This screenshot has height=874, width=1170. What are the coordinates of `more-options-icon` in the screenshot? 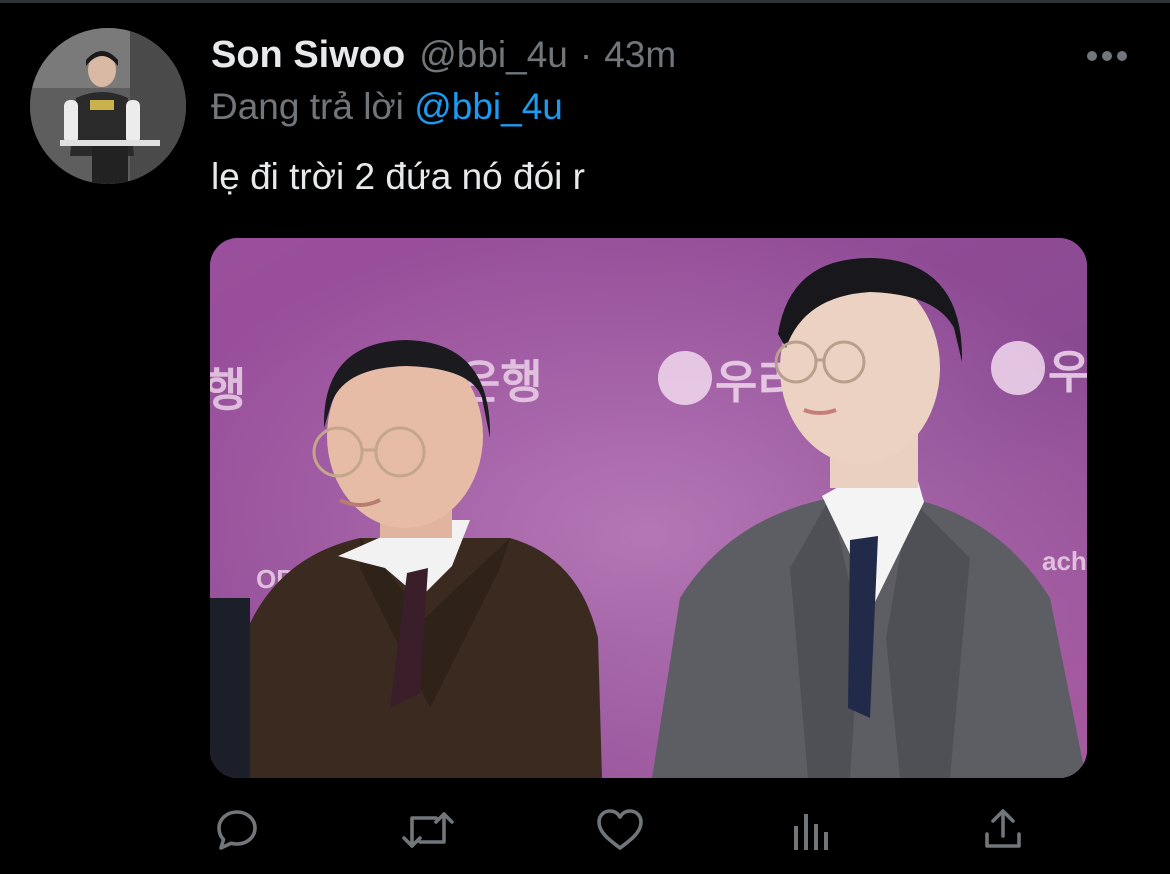 It's located at (1107, 56).